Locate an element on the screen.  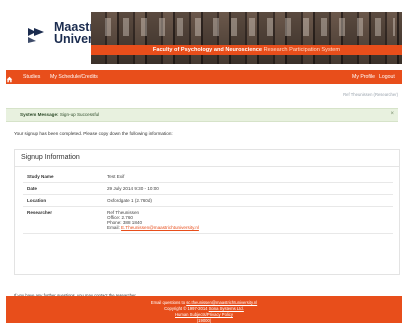
table-row: Date 29 July 2014 9:30 - 10:00 is located at coordinates (208, 188).